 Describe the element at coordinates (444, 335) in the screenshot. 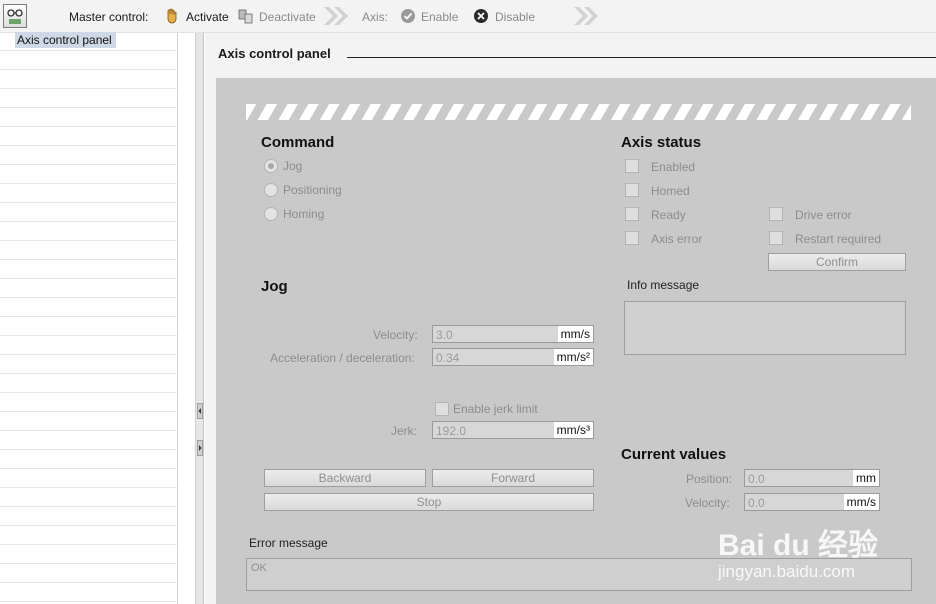

I see `jog-velocity-value: 3.0` at that location.